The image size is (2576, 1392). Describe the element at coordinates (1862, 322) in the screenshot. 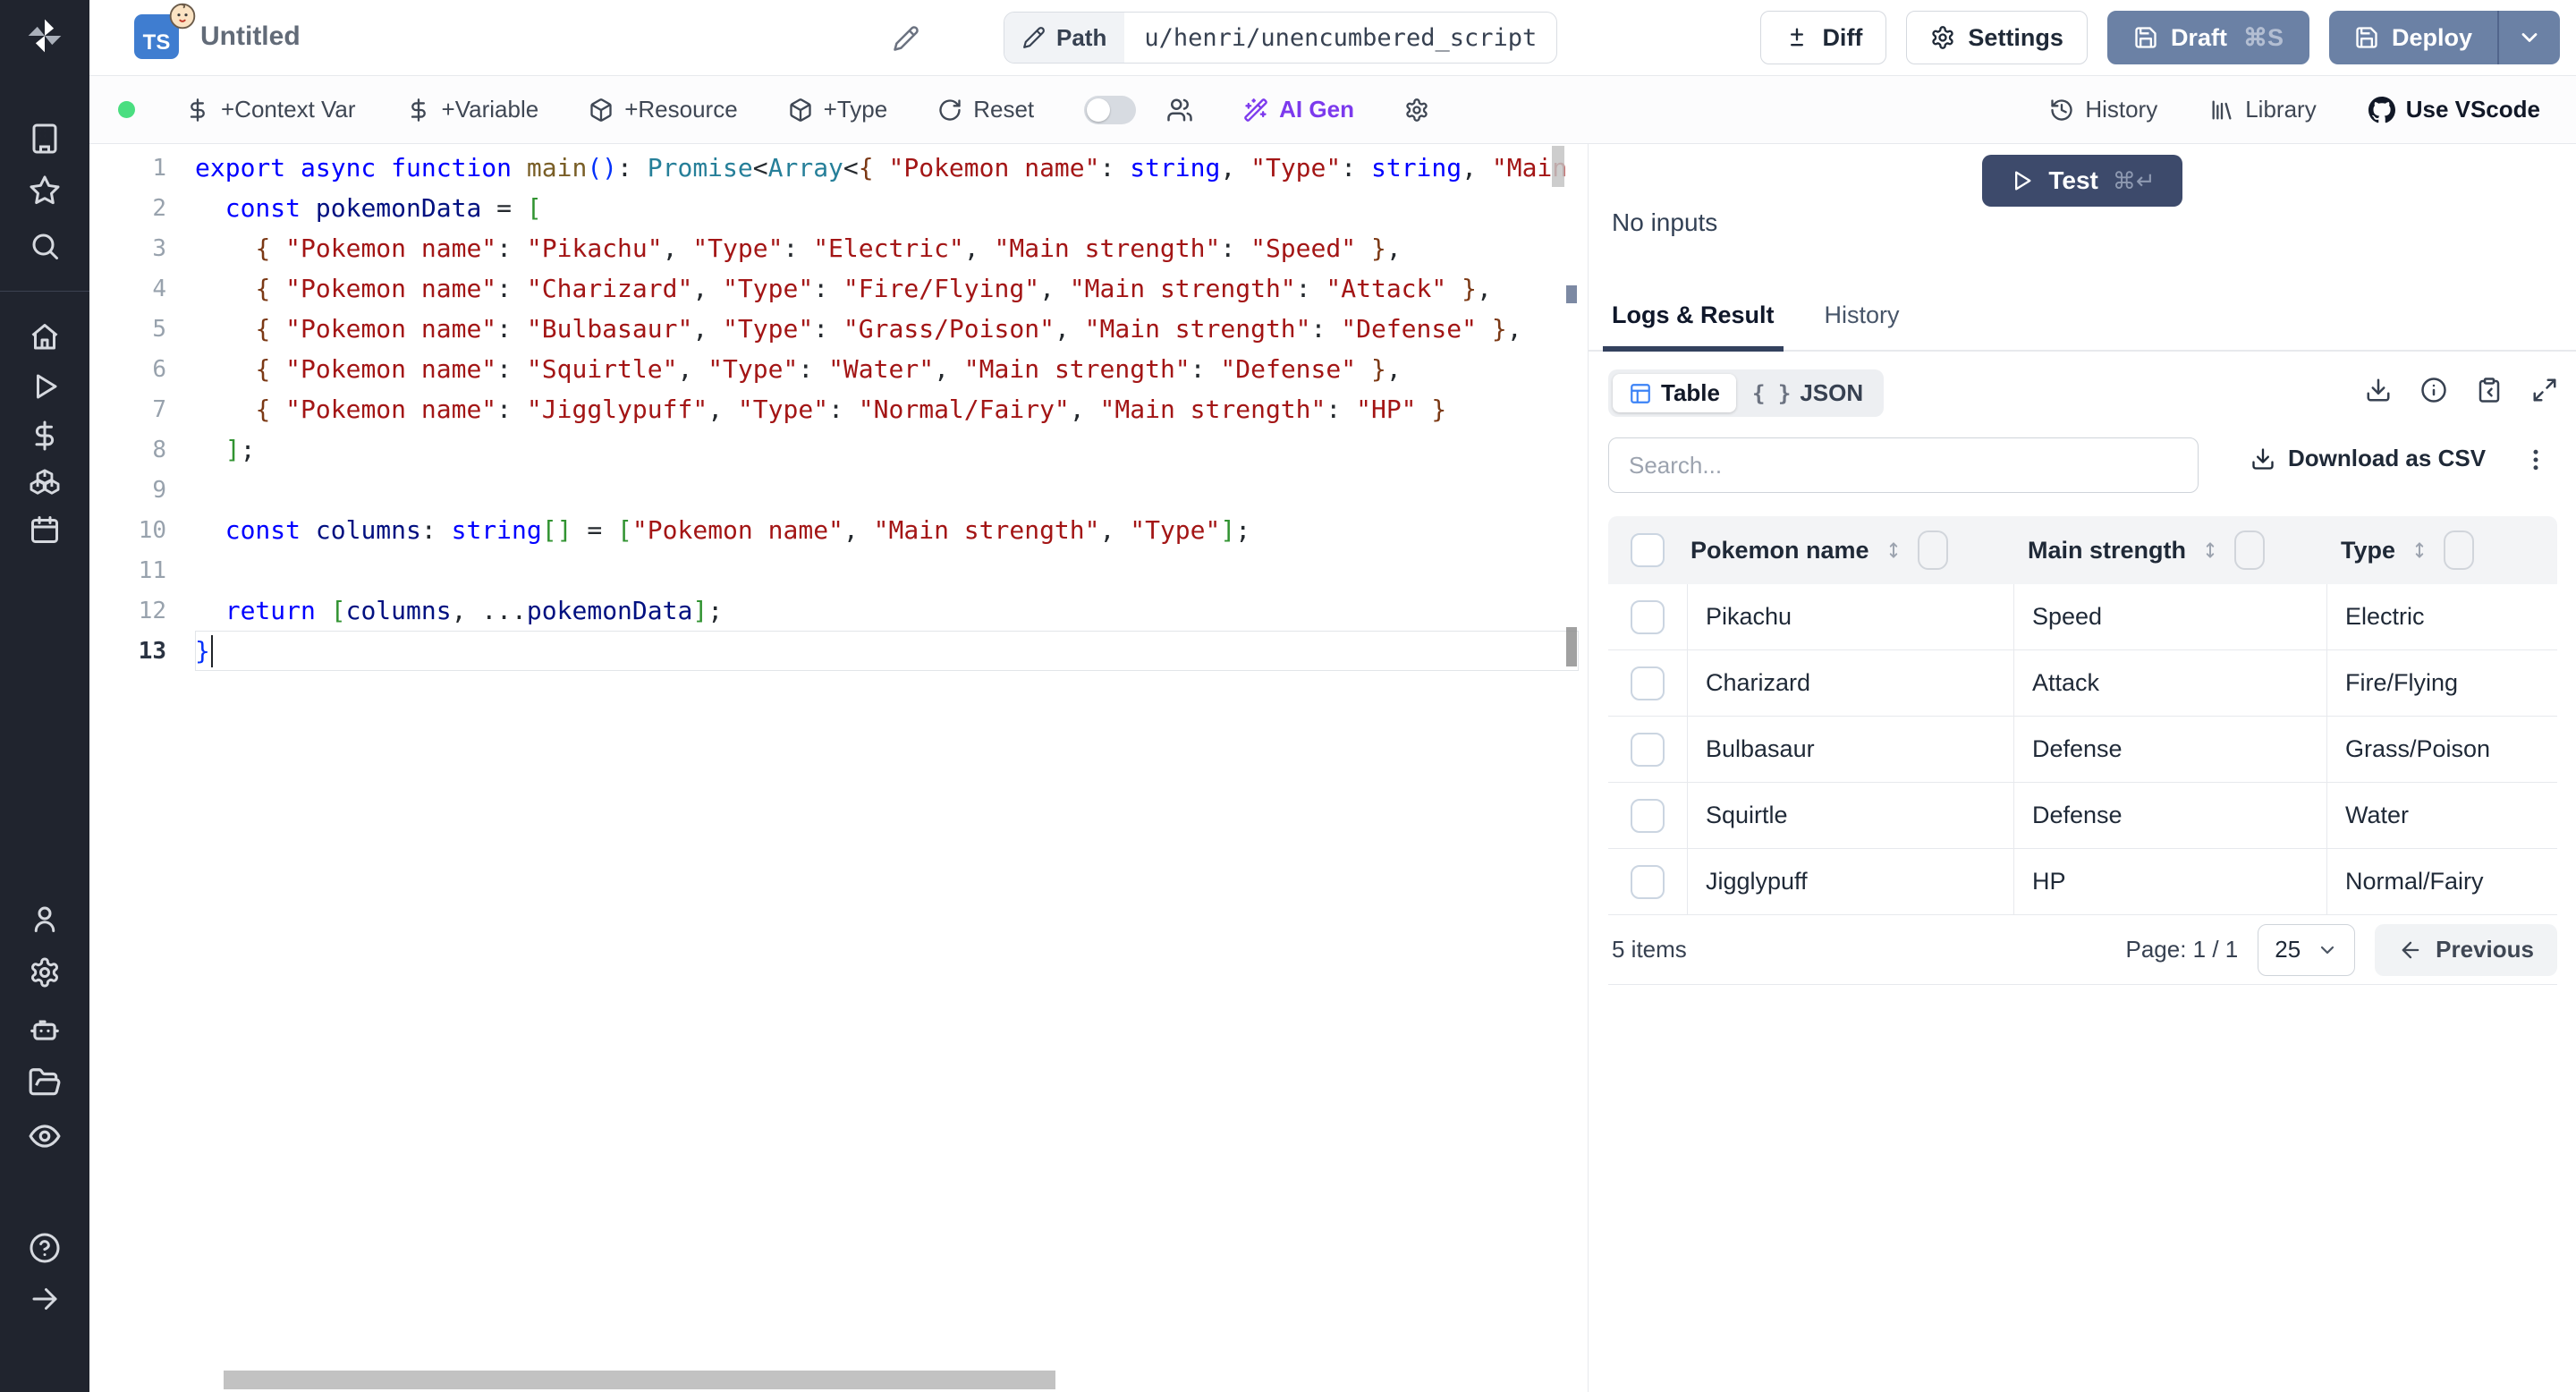

I see `tab-history: History` at that location.